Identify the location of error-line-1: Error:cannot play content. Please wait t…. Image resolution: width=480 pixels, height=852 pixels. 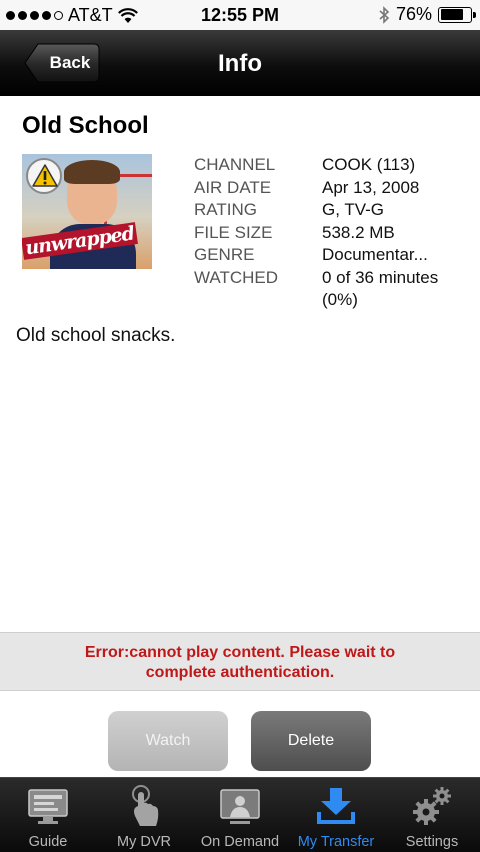
(240, 652).